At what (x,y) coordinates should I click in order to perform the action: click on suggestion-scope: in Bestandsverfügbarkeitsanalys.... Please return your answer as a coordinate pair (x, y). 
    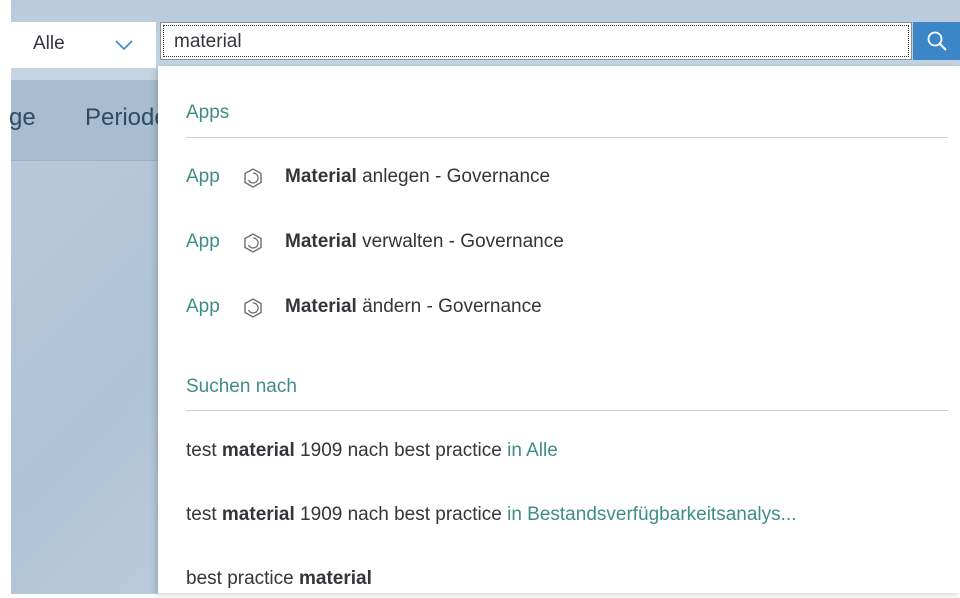
    Looking at the image, I should click on (652, 514).